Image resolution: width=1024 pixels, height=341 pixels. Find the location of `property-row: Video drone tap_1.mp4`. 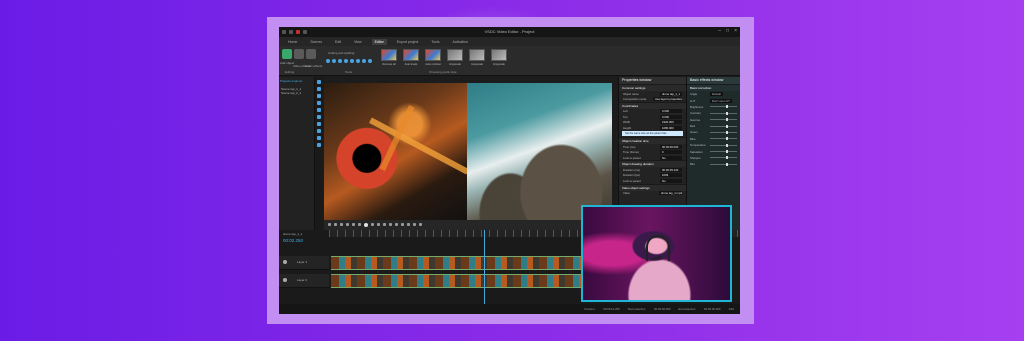

property-row: Video drone tap_1.mp4 is located at coordinates (652, 193).